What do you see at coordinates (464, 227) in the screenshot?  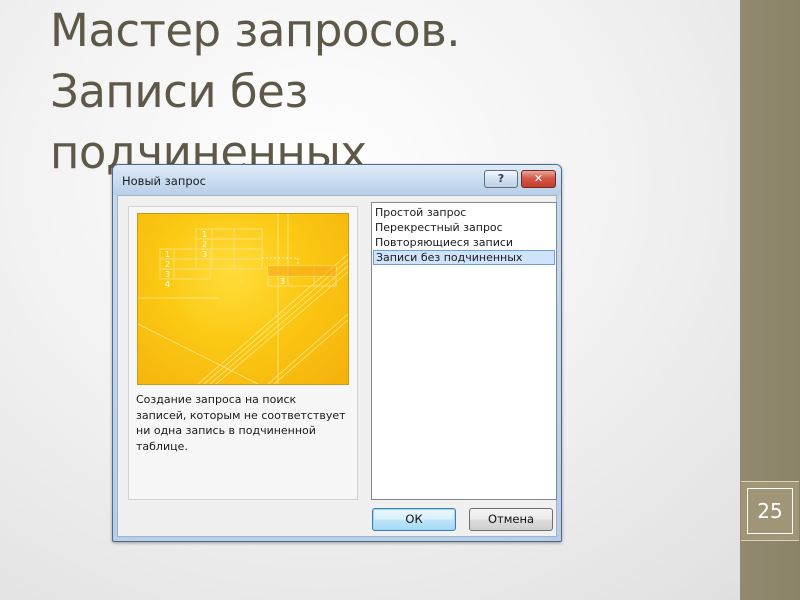 I see `list-item-crosstab-query: Перекрестный запрос` at bounding box center [464, 227].